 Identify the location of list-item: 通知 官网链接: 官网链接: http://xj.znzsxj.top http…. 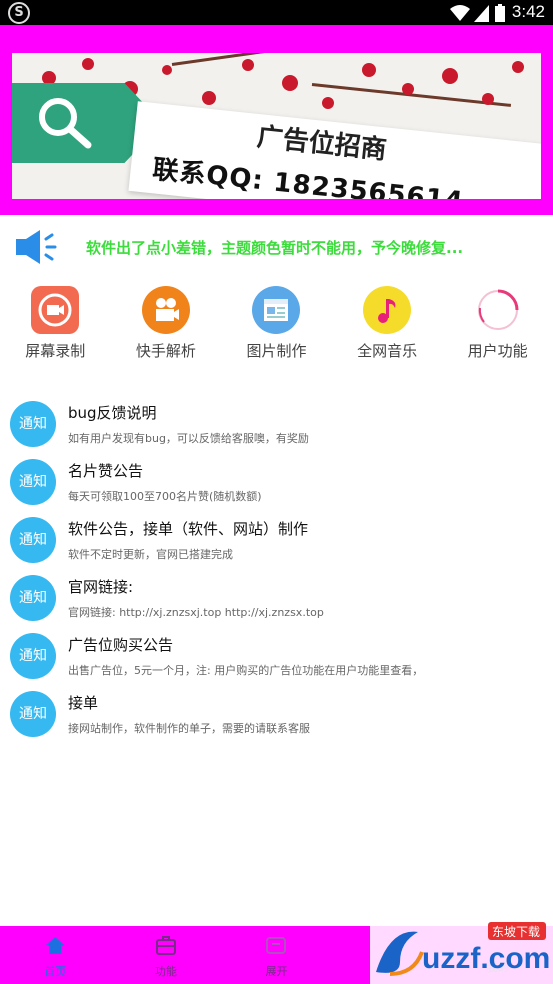
(276, 598).